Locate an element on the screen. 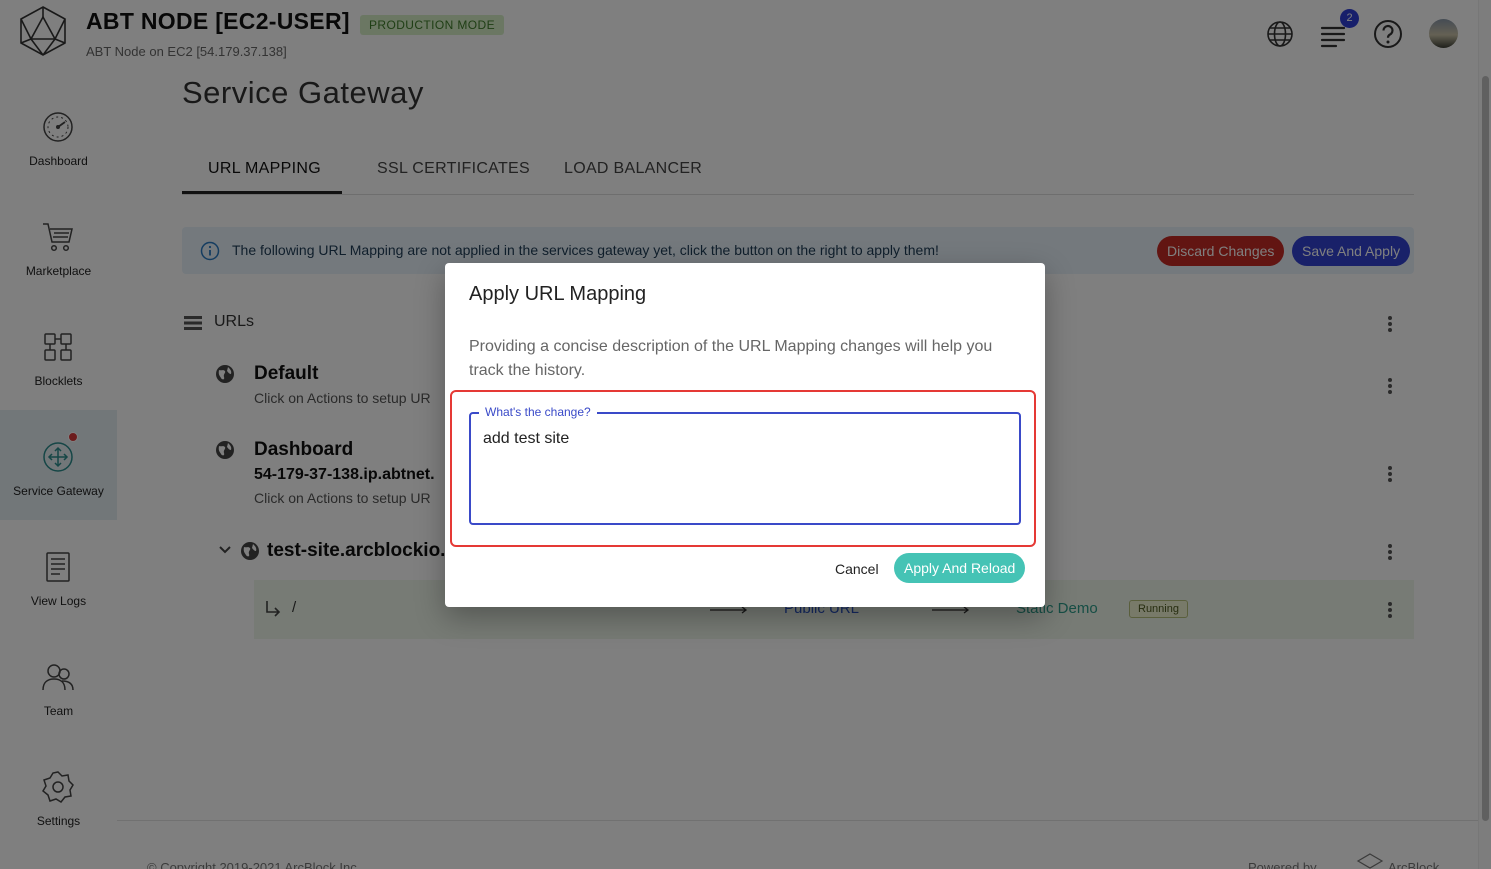 The image size is (1491, 869). apply-and-reload-button: Apply And Reload is located at coordinates (960, 568).